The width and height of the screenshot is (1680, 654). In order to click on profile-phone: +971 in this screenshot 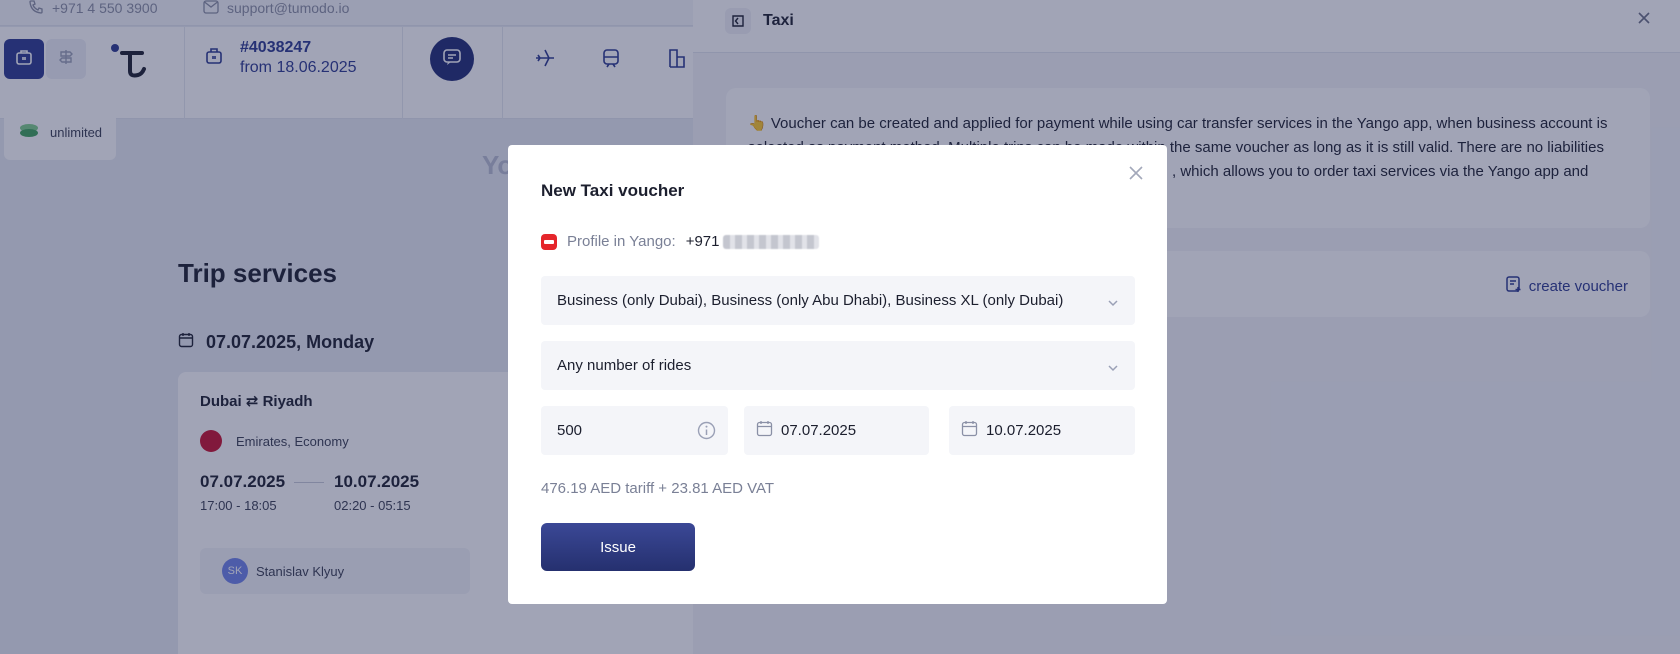, I will do `click(753, 241)`.